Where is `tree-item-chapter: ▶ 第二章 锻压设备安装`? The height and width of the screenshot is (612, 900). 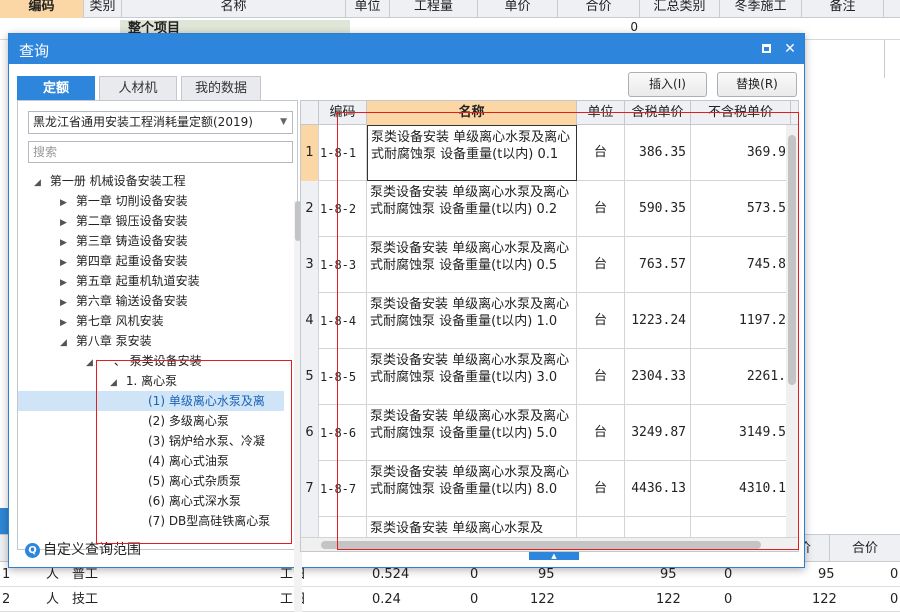
tree-item-chapter: ▶ 第二章 锻压设备安装 is located at coordinates (124, 221).